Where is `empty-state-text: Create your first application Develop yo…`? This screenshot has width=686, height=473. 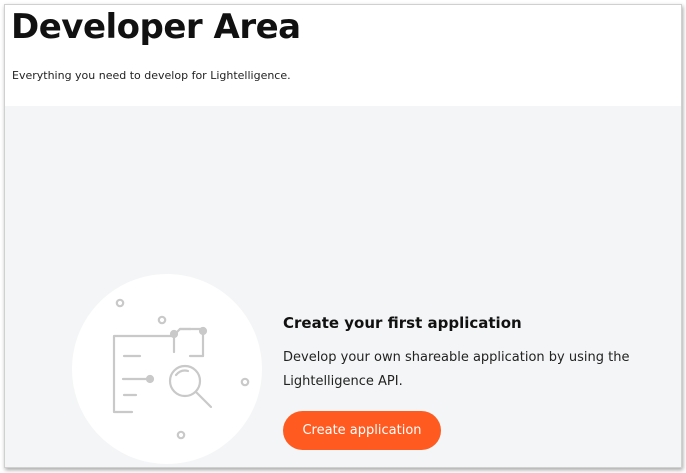 empty-state-text: Create your first application Develop yo… is located at coordinates (478, 354).